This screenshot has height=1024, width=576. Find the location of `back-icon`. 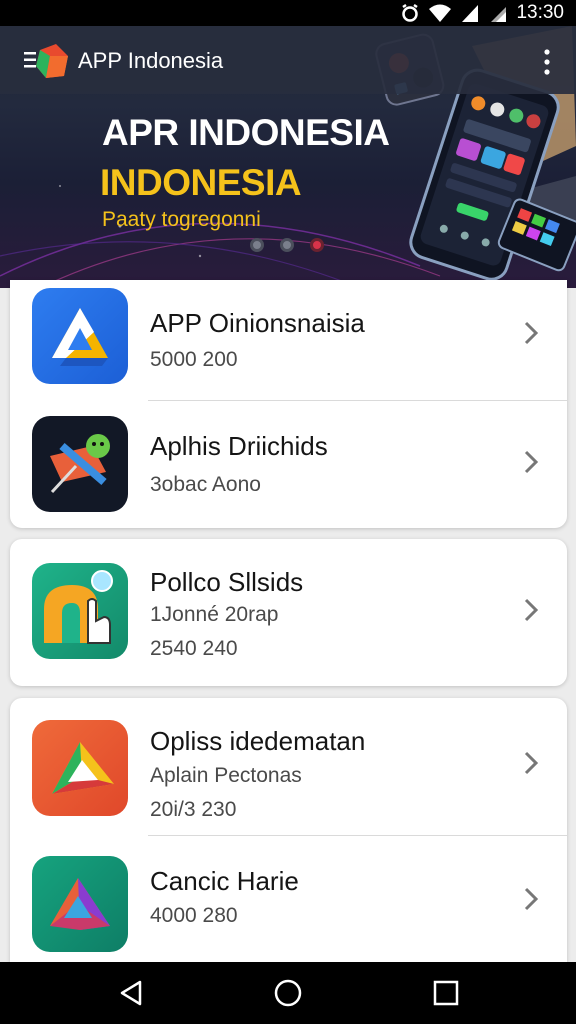

back-icon is located at coordinates (131, 993).